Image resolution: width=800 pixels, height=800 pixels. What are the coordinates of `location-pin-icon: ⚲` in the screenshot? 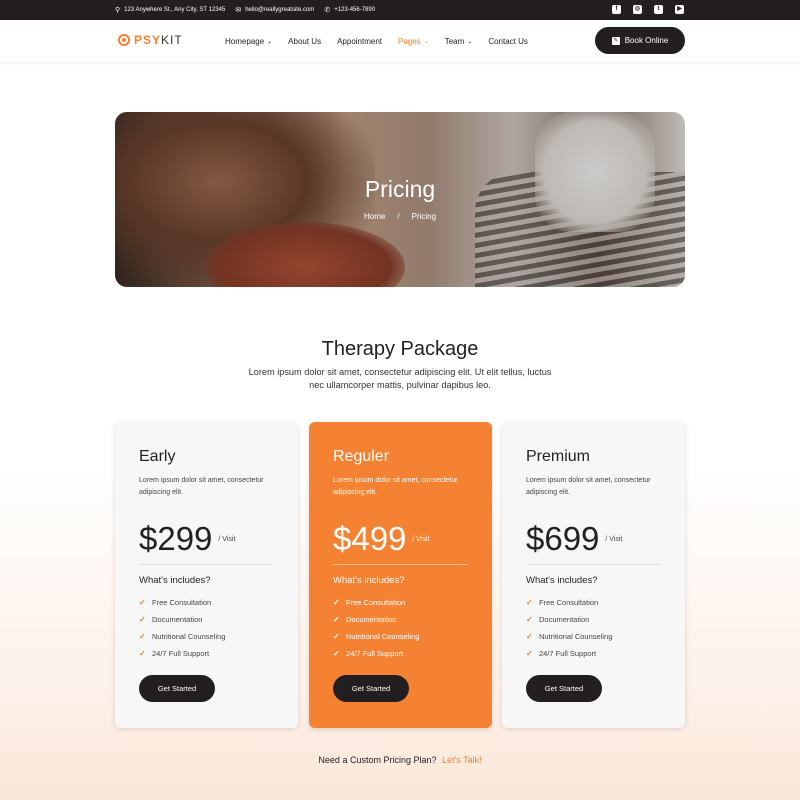 It's located at (118, 10).